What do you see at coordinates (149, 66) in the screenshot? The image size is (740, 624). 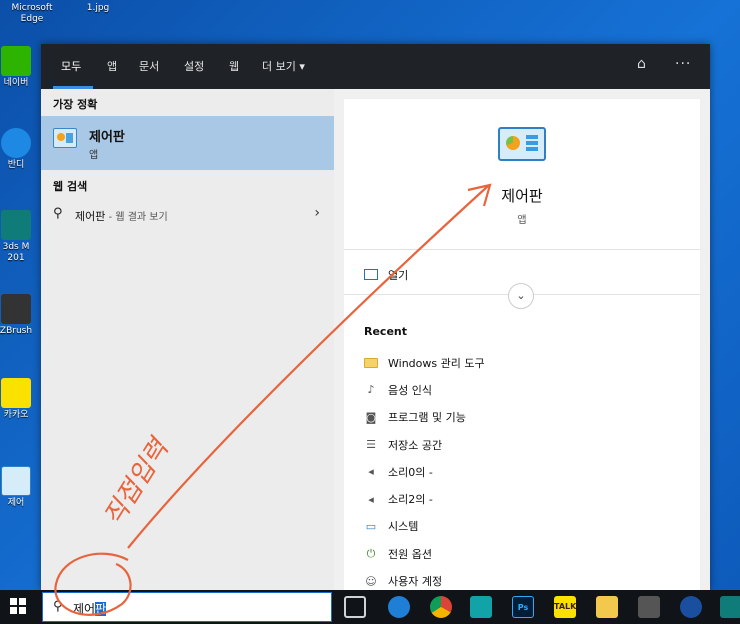 I see `tab-documents: 문서` at bounding box center [149, 66].